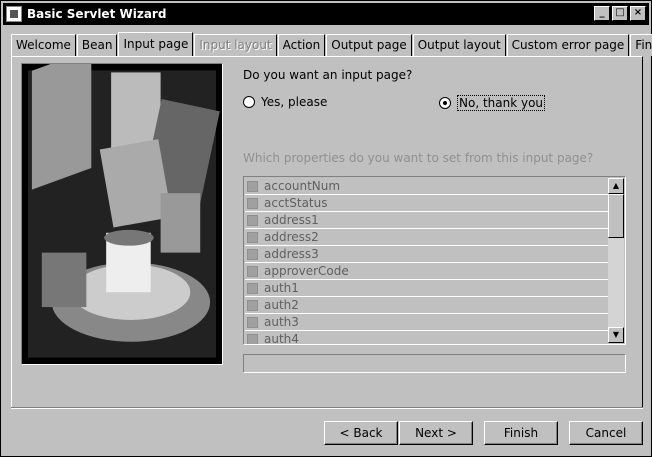 The image size is (652, 457). I want to click on maximize-button: □, so click(620, 13).